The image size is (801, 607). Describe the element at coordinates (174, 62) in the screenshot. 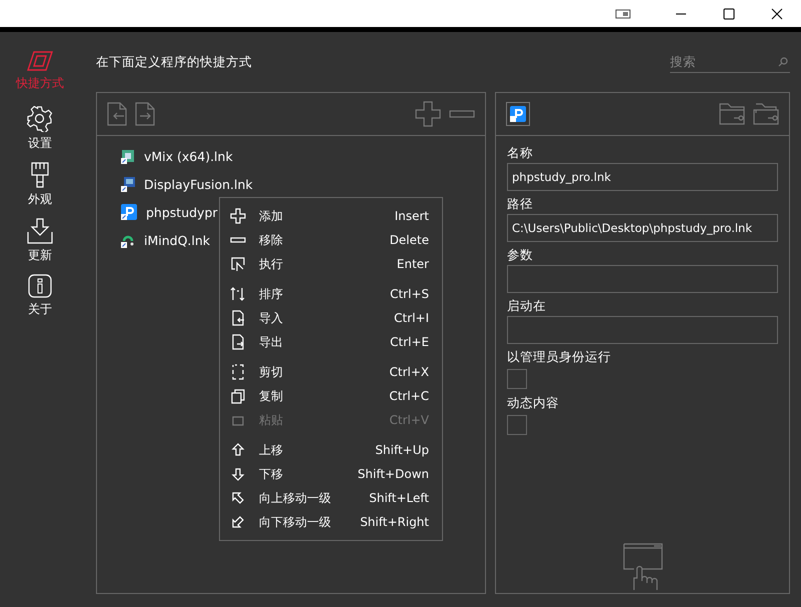

I see `page-title: 在下面定义程序的快捷方式` at that location.